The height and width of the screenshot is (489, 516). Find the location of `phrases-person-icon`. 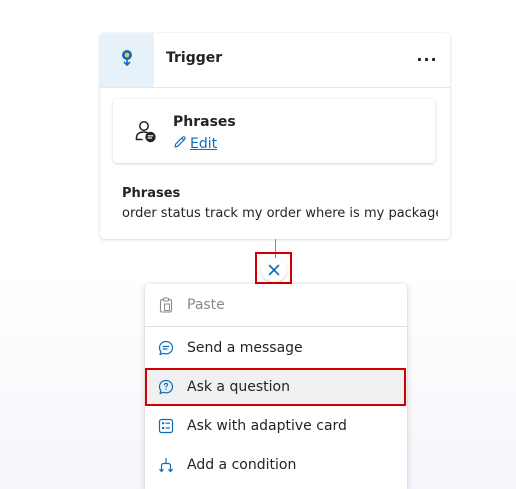

phrases-person-icon is located at coordinates (146, 132).